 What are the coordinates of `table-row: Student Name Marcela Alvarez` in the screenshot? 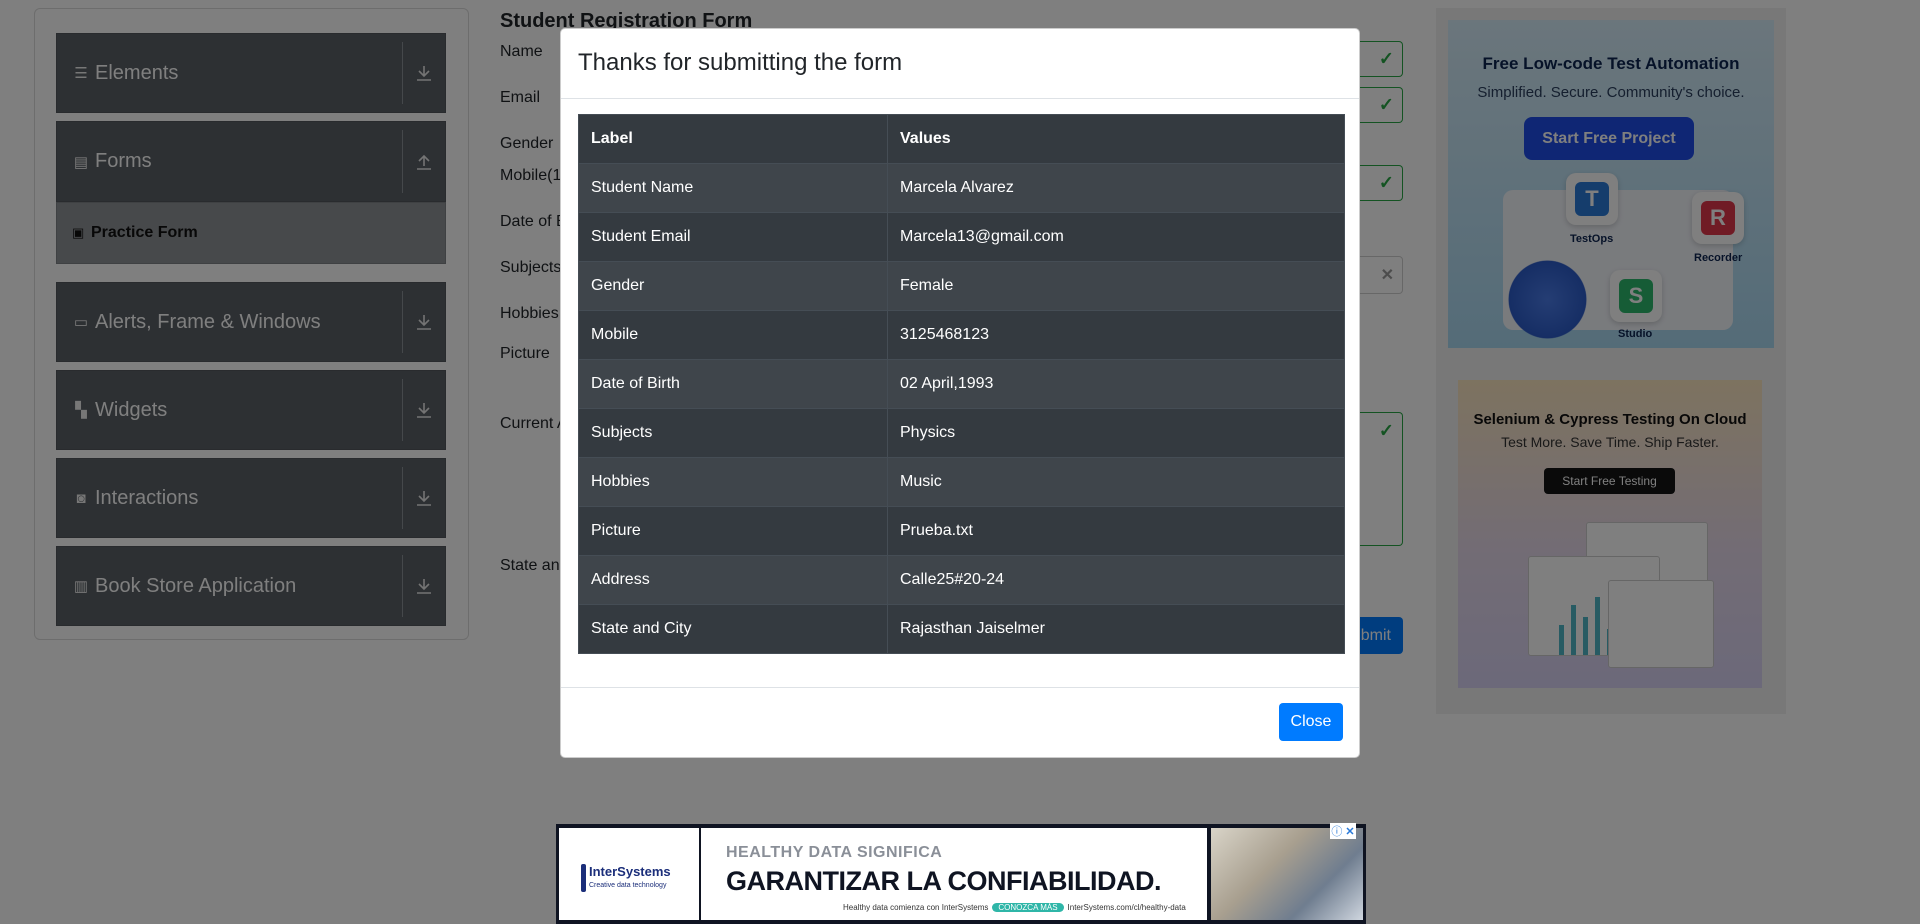 It's located at (961, 188).